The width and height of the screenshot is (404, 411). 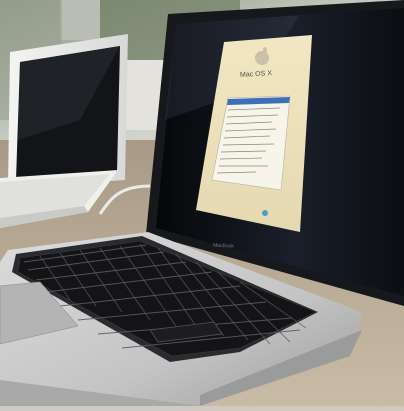 What do you see at coordinates (262, 58) in the screenshot?
I see `apple-logo-icon` at bounding box center [262, 58].